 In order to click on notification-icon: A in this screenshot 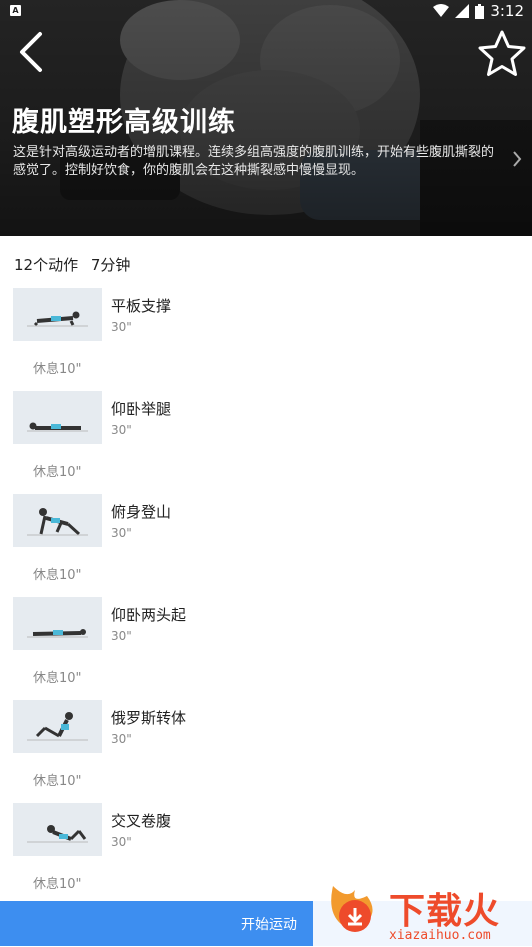, I will do `click(15, 10)`.